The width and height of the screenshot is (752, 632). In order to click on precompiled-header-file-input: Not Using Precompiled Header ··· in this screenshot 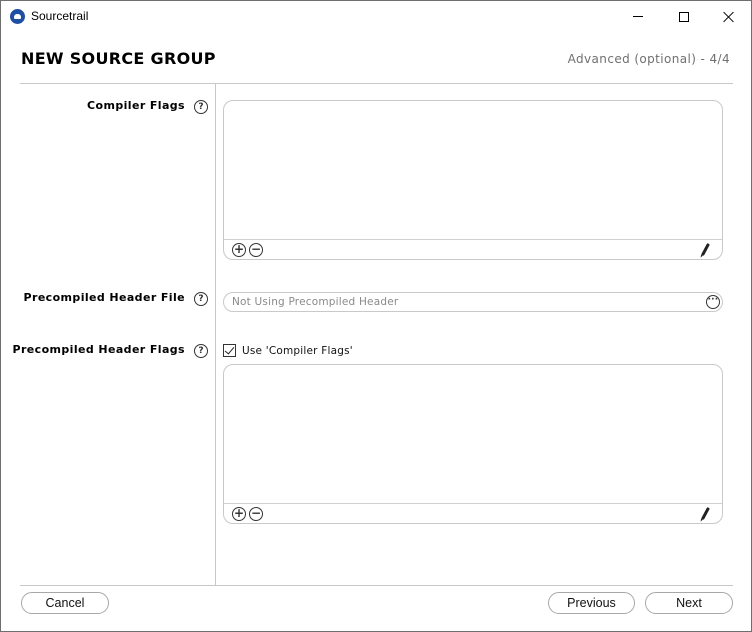, I will do `click(473, 302)`.